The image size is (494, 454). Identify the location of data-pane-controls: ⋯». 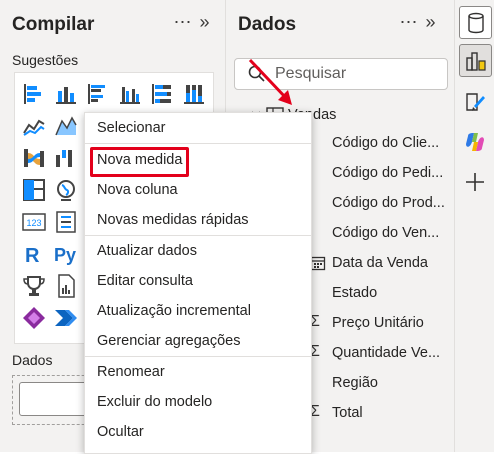
(420, 22).